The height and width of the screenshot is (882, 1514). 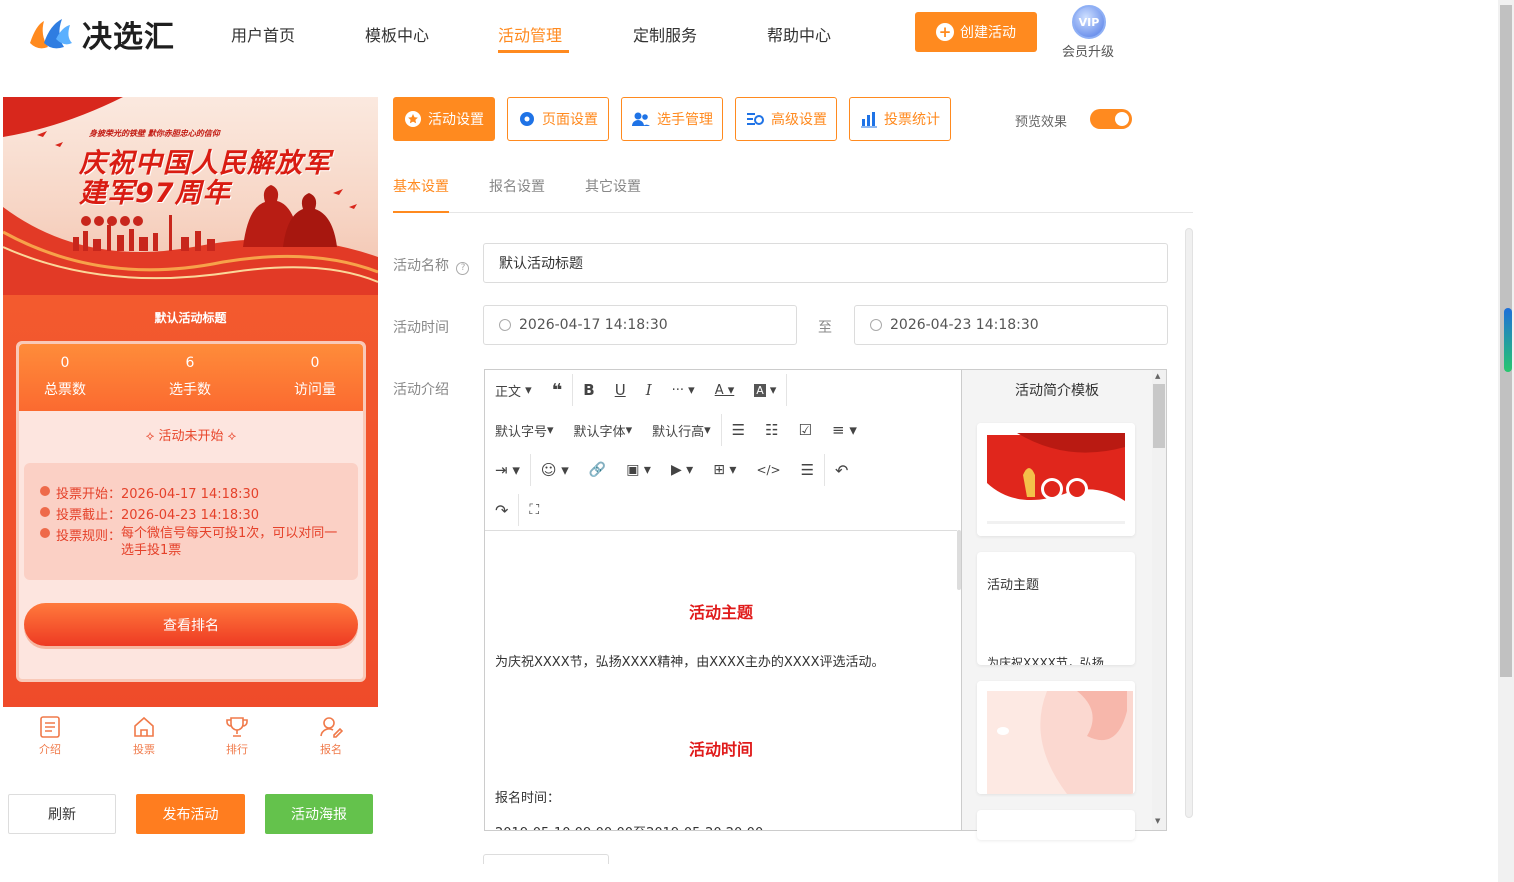 What do you see at coordinates (672, 119) in the screenshot?
I see `tab-contestant-management: 选手管理` at bounding box center [672, 119].